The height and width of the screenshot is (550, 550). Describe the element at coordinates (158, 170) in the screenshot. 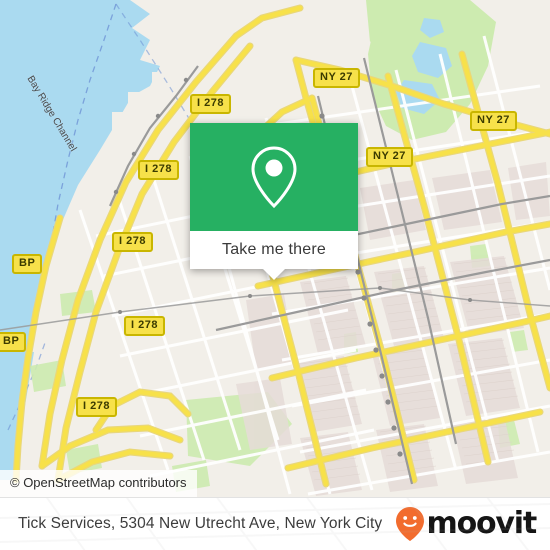

I see `road-shield-i278-b: I 278` at that location.